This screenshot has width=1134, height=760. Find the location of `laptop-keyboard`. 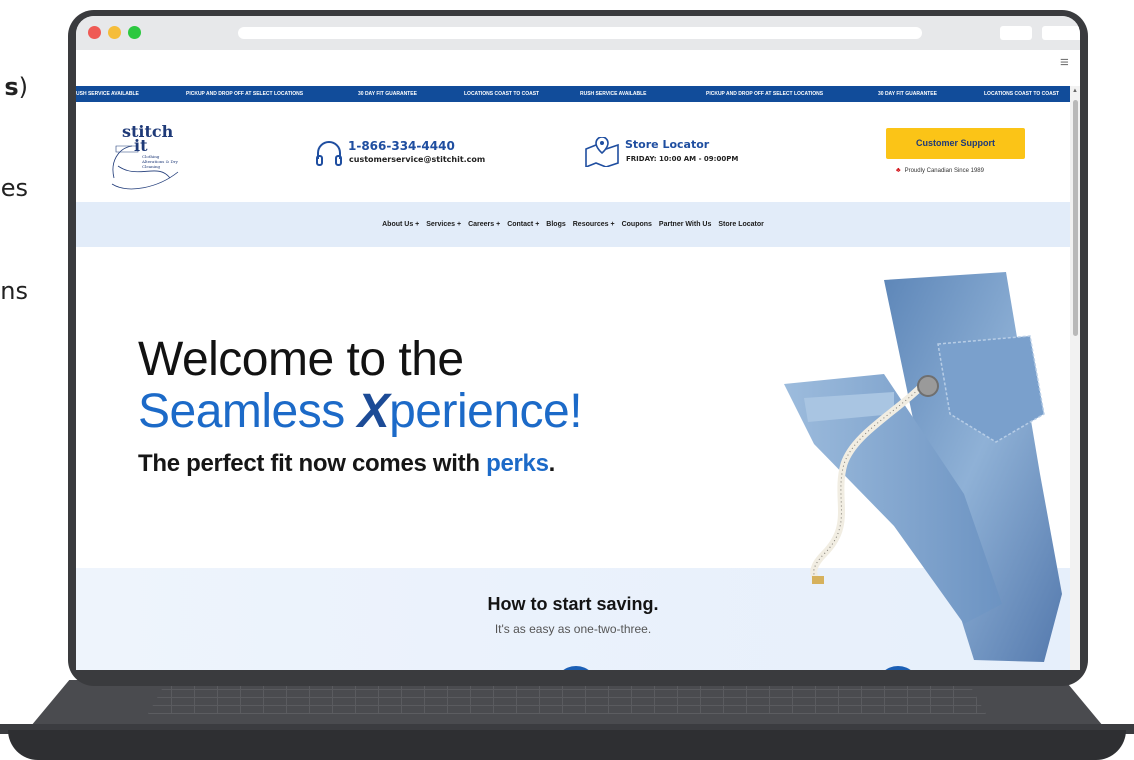

laptop-keyboard is located at coordinates (567, 699).